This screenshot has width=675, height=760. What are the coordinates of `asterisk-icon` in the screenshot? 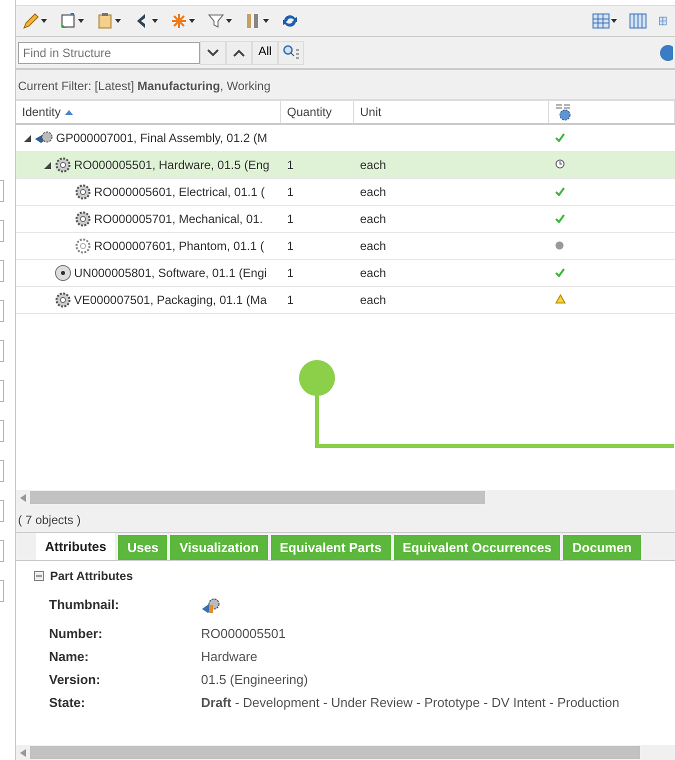 It's located at (179, 21).